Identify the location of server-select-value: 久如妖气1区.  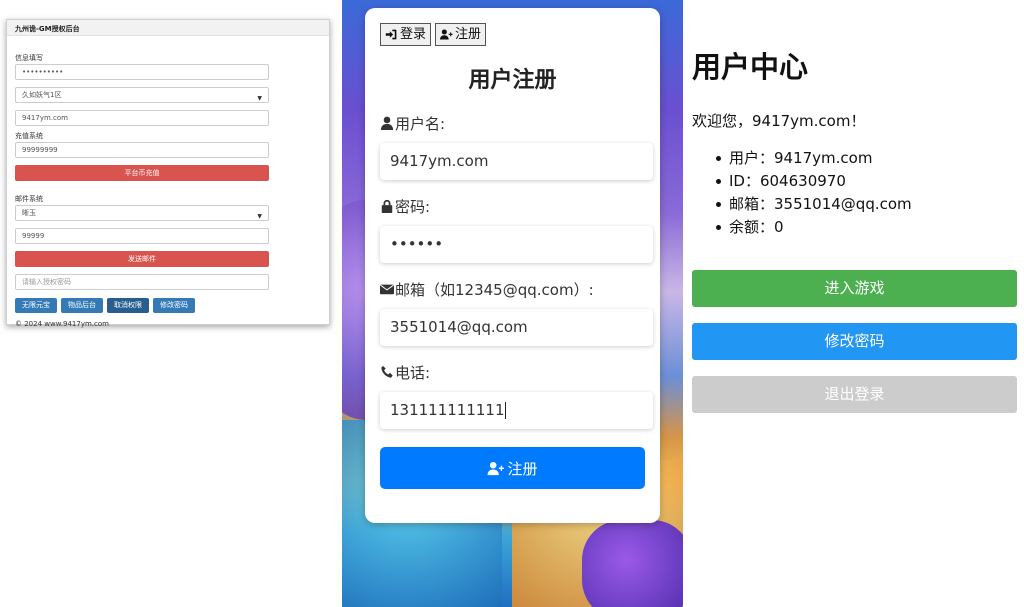
(42, 95).